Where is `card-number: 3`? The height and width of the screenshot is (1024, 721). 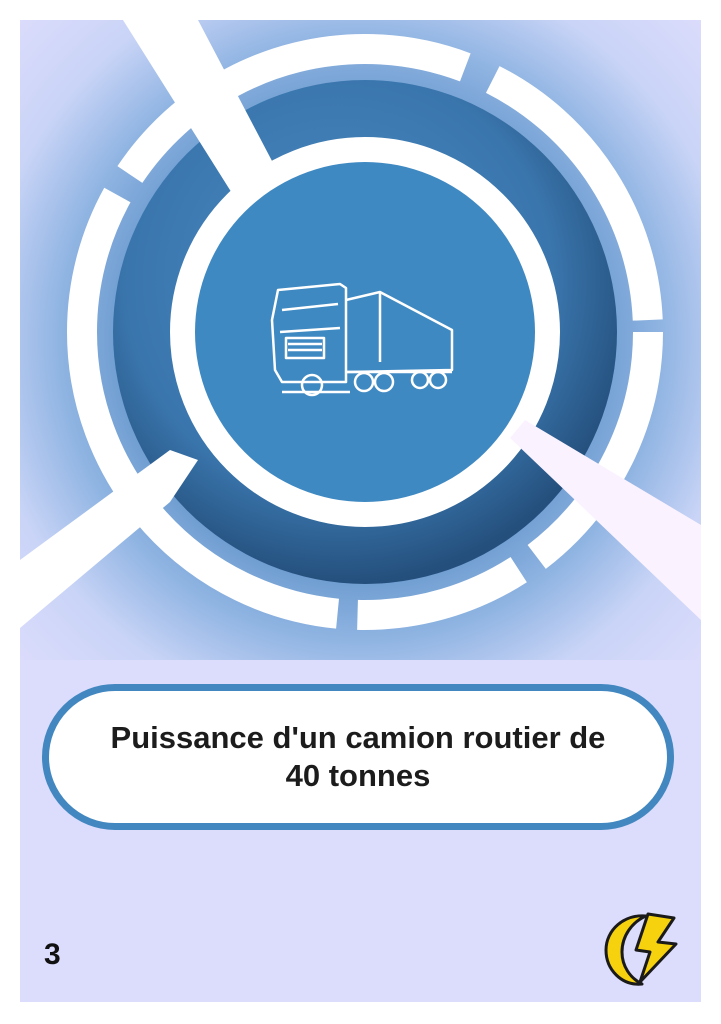 card-number: 3 is located at coordinates (52, 954).